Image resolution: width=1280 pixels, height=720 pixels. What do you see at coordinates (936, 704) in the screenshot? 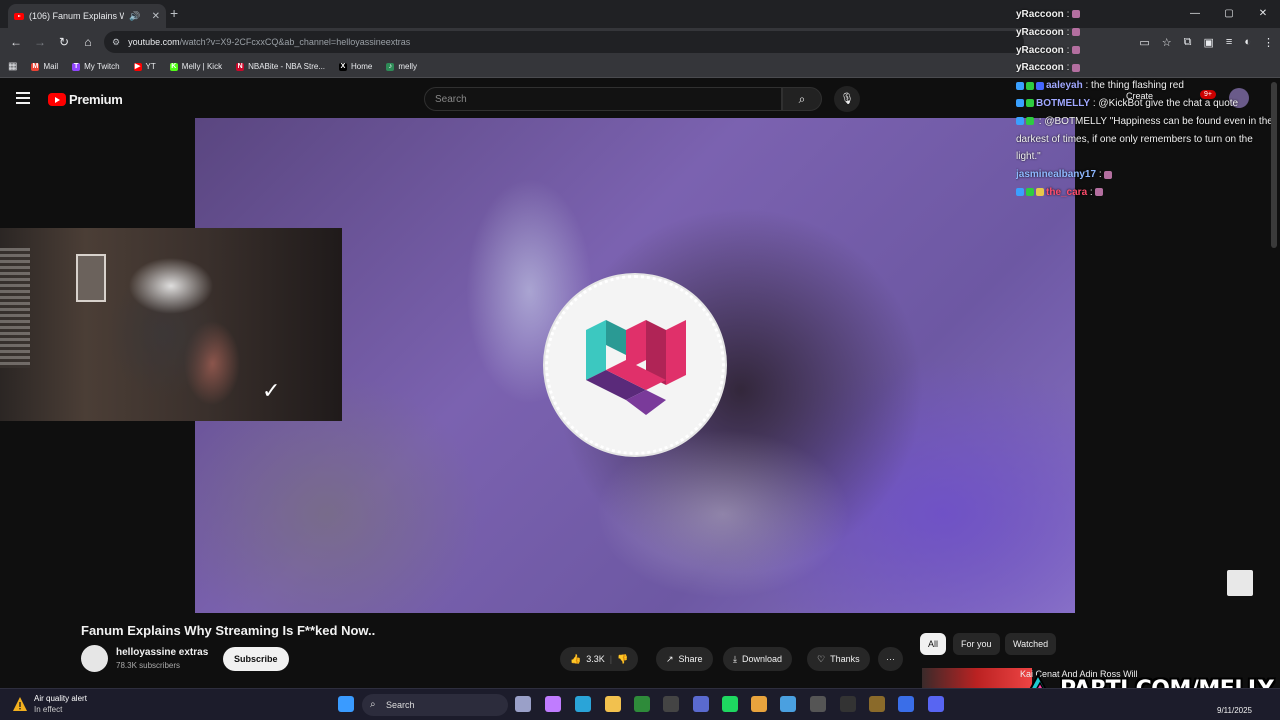
I see `discord-icon` at bounding box center [936, 704].